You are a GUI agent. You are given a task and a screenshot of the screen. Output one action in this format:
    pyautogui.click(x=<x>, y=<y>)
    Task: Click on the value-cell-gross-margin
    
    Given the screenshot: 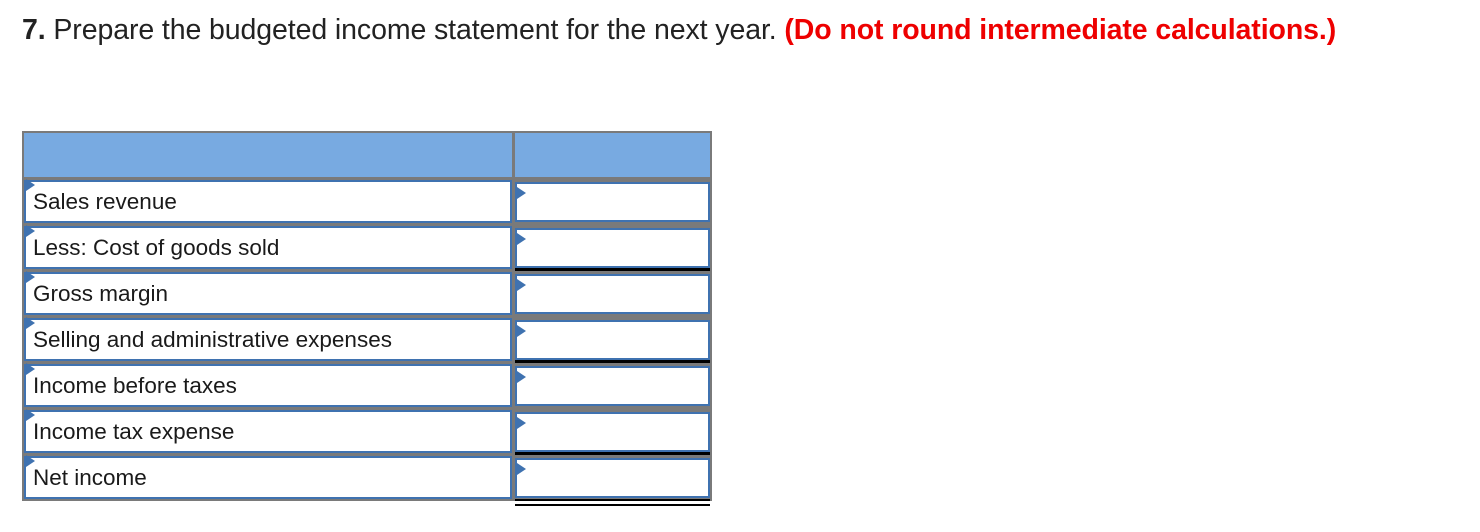 What is the action you would take?
    pyautogui.click(x=612, y=293)
    